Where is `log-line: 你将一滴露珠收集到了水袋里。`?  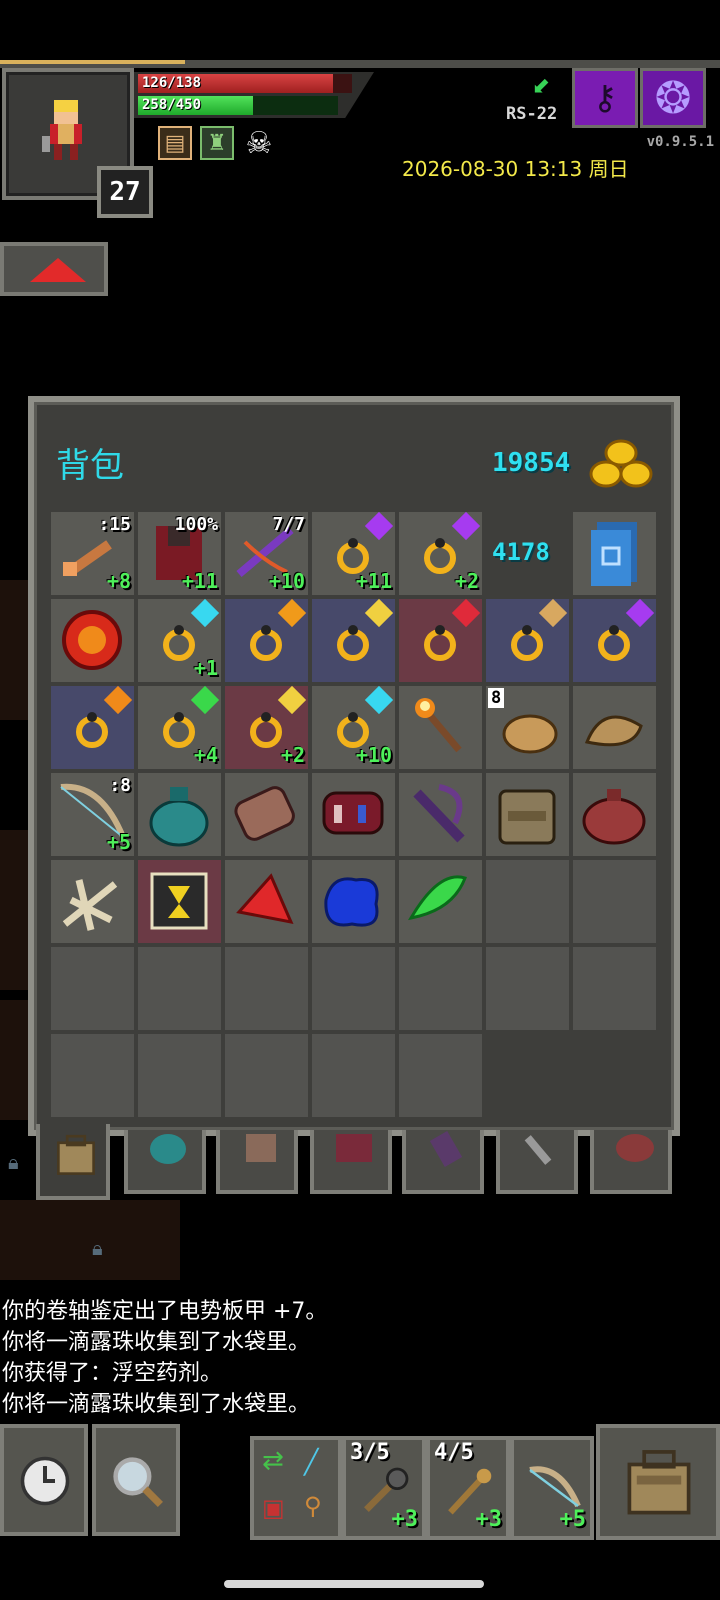 log-line: 你将一滴露珠收集到了水袋里。 is located at coordinates (156, 1404).